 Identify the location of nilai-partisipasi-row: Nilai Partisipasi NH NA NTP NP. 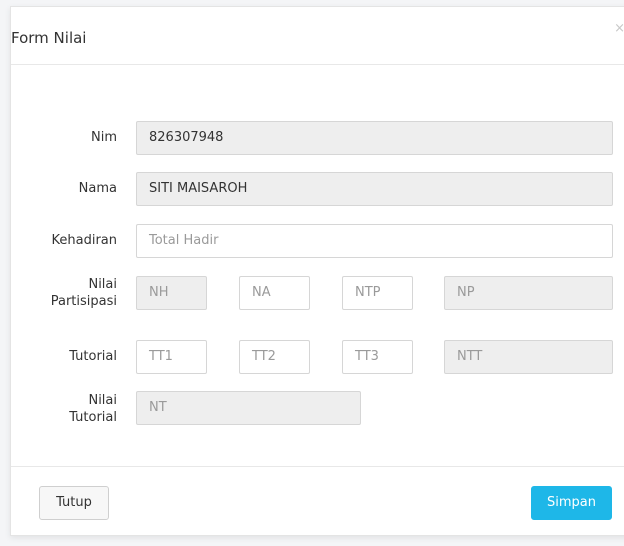
(317, 293).